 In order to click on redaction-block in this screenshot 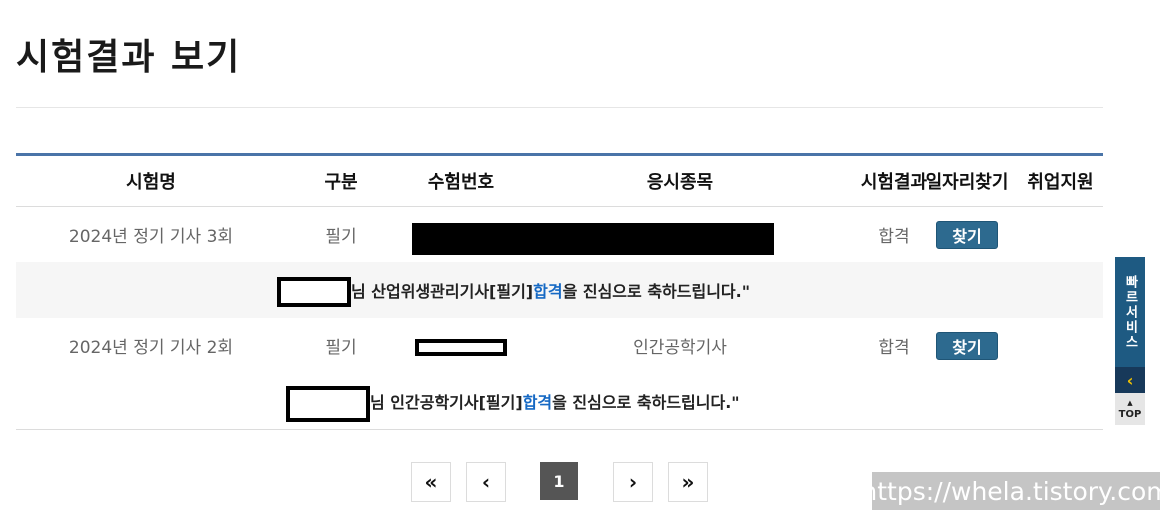, I will do `click(593, 239)`.